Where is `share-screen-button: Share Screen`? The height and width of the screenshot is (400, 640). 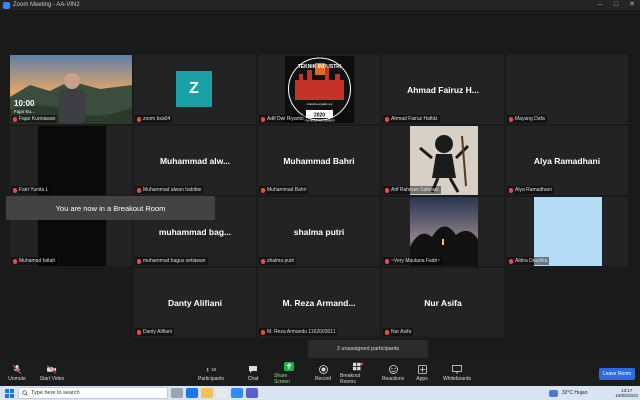
share-screen-button: Share Screen is located at coordinates (289, 373).